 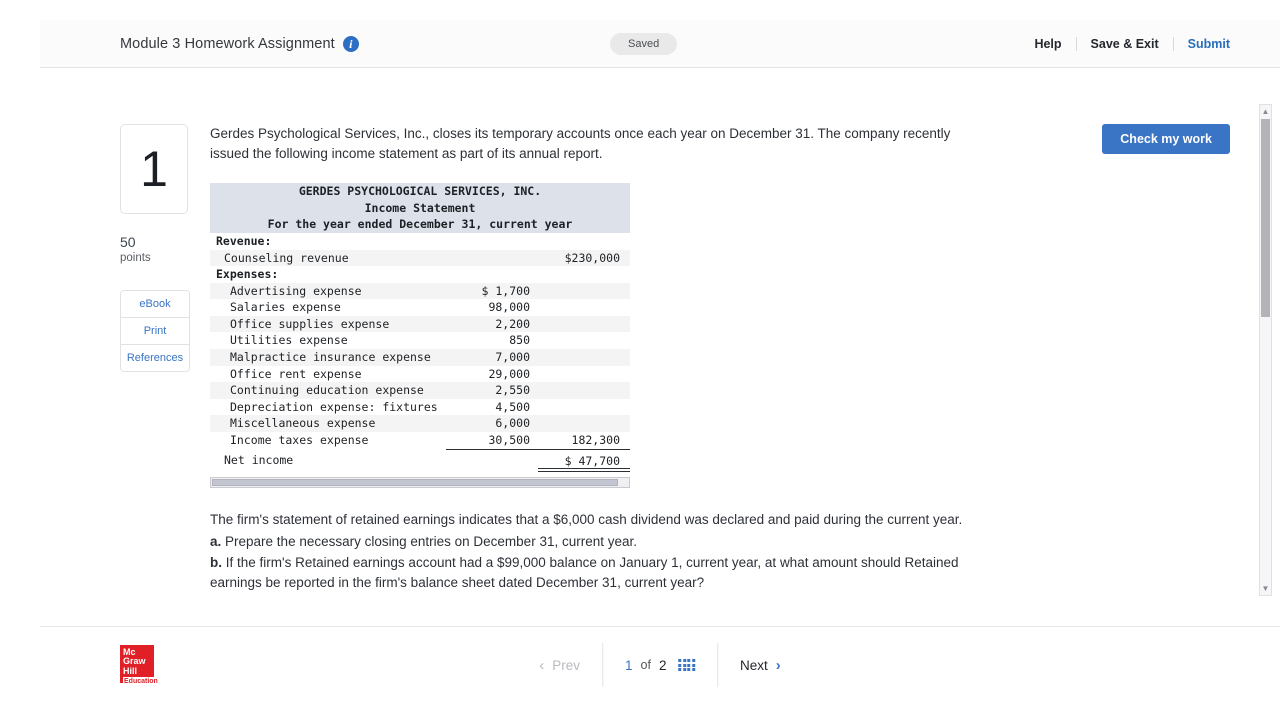 What do you see at coordinates (584, 460) in the screenshot?
I see `net-income-amount: $ 47,700` at bounding box center [584, 460].